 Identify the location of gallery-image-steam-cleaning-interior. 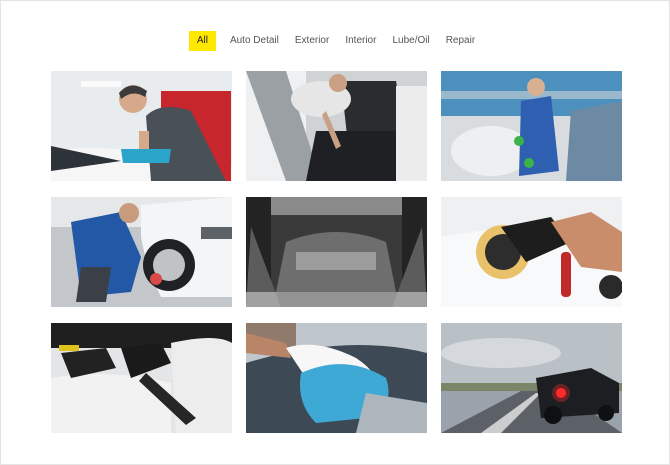
(531, 126).